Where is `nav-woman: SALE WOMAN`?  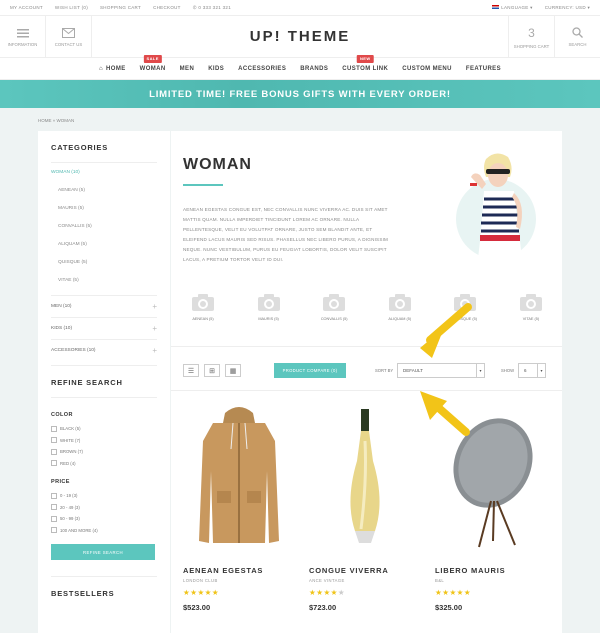
nav-woman: SALE WOMAN is located at coordinates (153, 63).